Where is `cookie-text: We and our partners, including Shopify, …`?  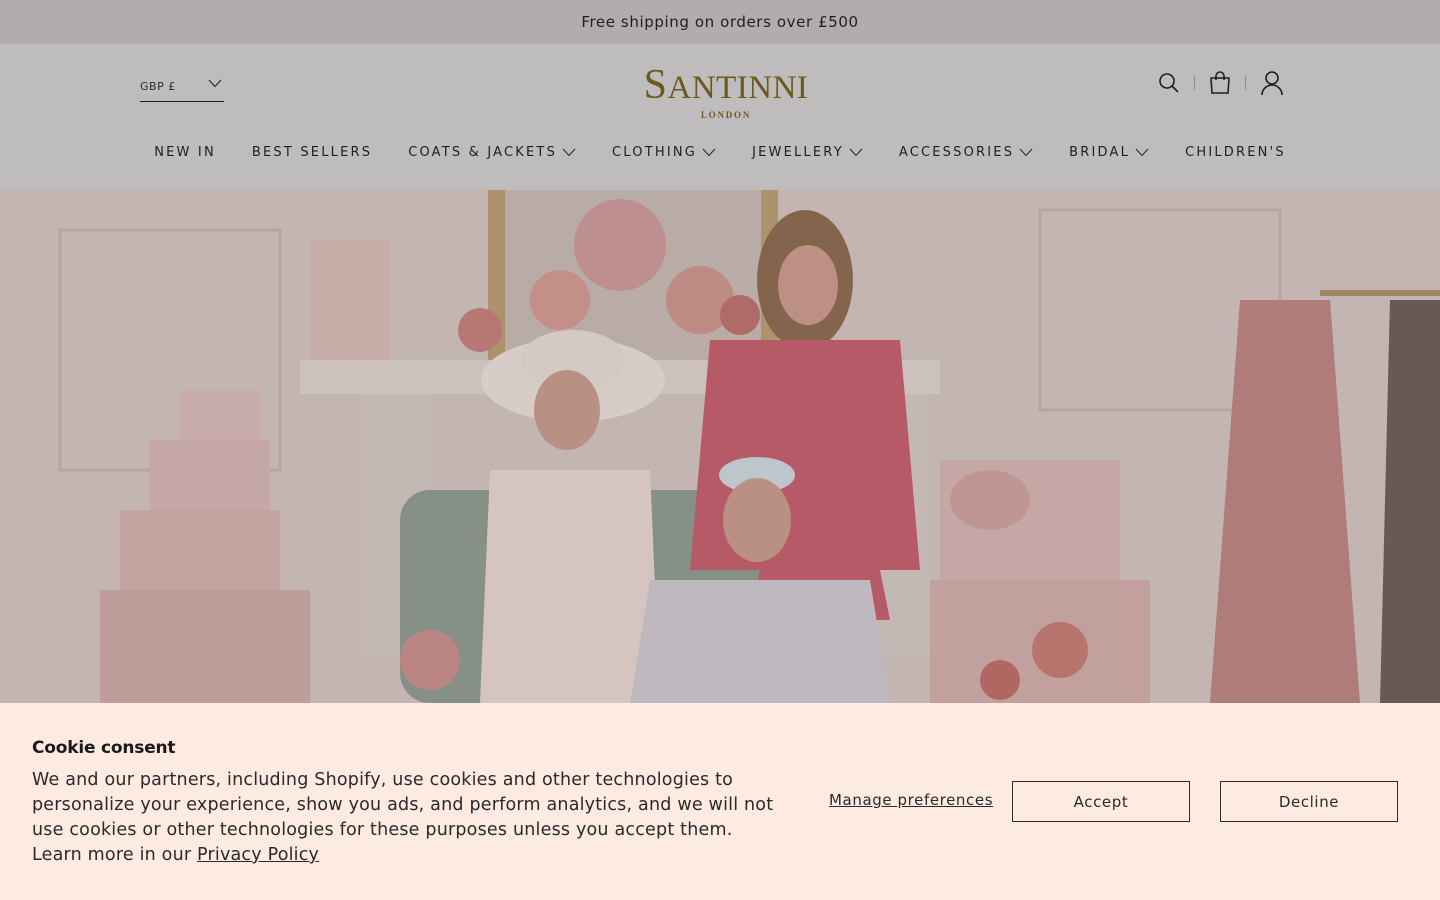
cookie-text: We and our partners, including Shopify, … is located at coordinates (403, 817).